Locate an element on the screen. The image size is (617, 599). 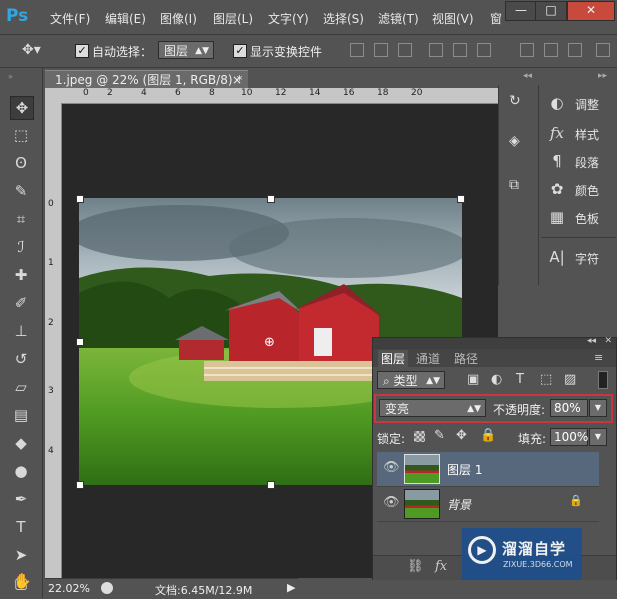
fill-dropdown-icon: ▼ is located at coordinates (598, 437).